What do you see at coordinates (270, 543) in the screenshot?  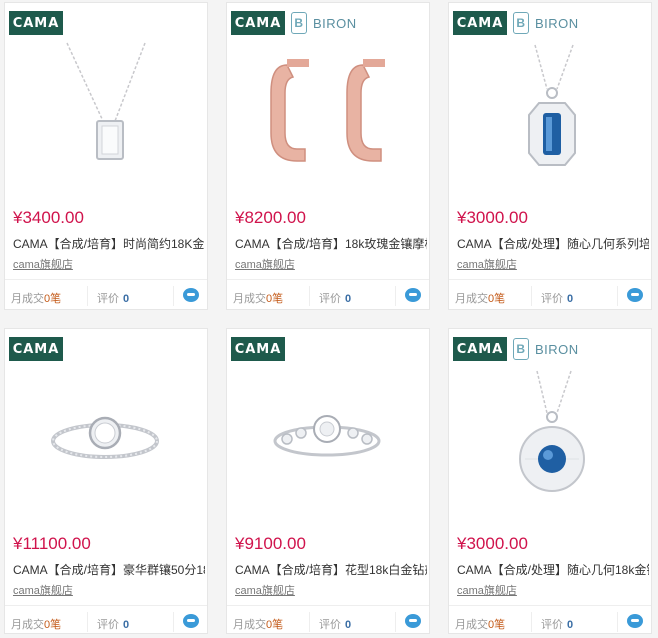 I see `product-price: ¥9100.00` at bounding box center [270, 543].